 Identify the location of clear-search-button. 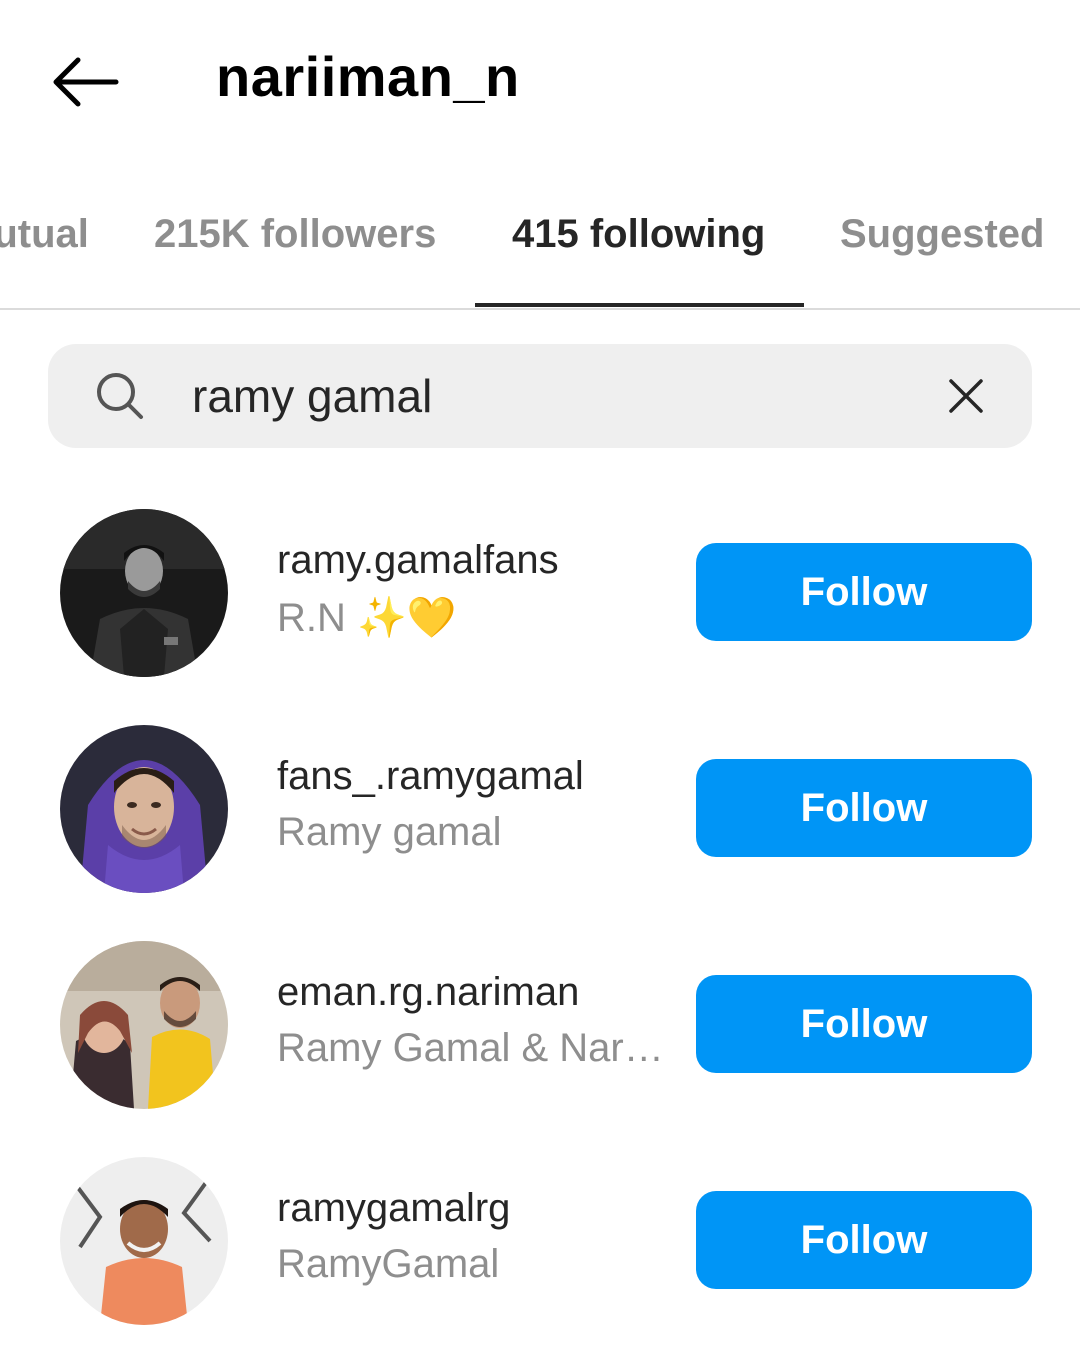
(966, 396).